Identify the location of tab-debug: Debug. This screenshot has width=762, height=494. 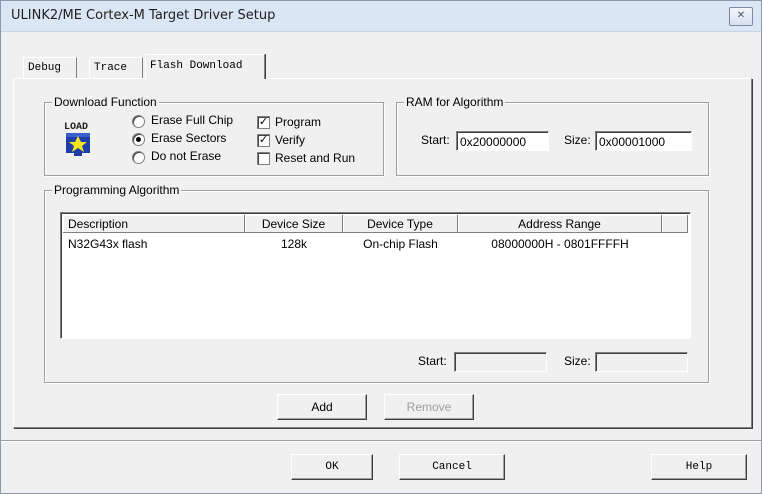
(50, 67).